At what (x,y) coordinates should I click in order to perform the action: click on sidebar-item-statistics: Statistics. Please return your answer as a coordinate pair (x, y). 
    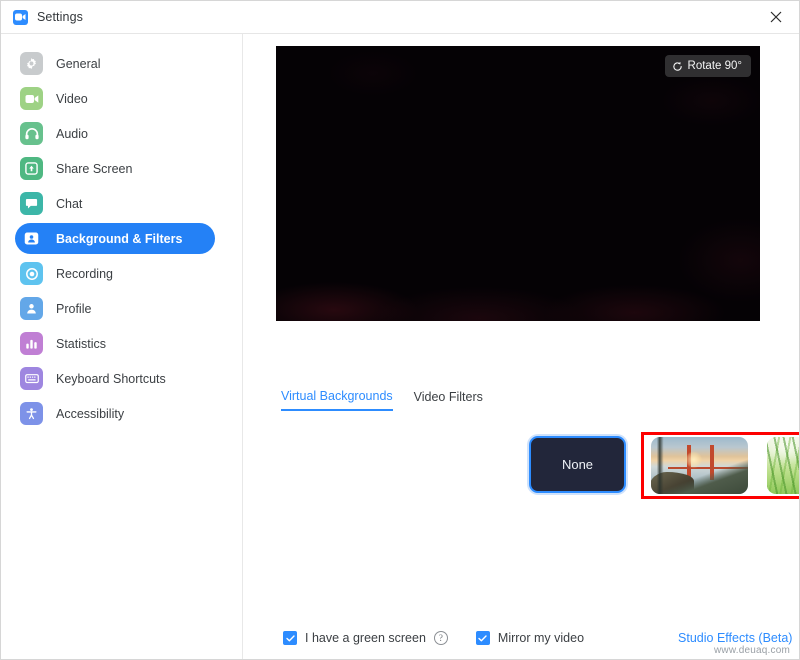
    Looking at the image, I should click on (115, 343).